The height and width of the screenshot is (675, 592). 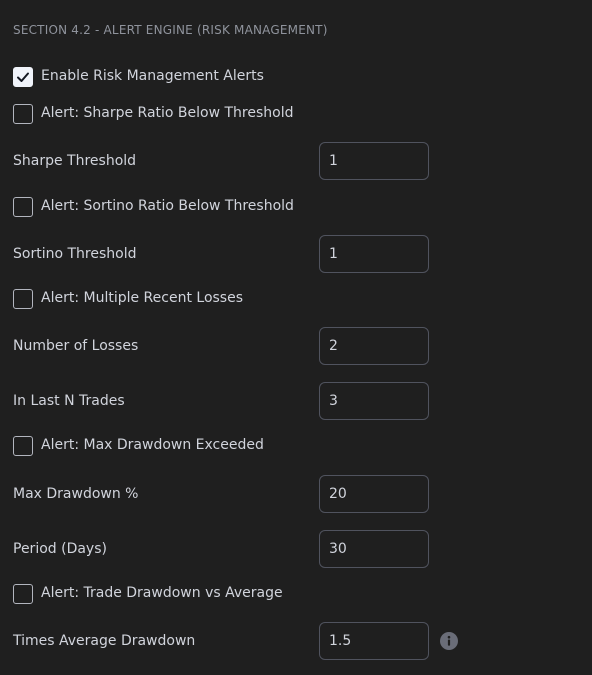 What do you see at coordinates (374, 346) in the screenshot?
I see `number-of-losses-input` at bounding box center [374, 346].